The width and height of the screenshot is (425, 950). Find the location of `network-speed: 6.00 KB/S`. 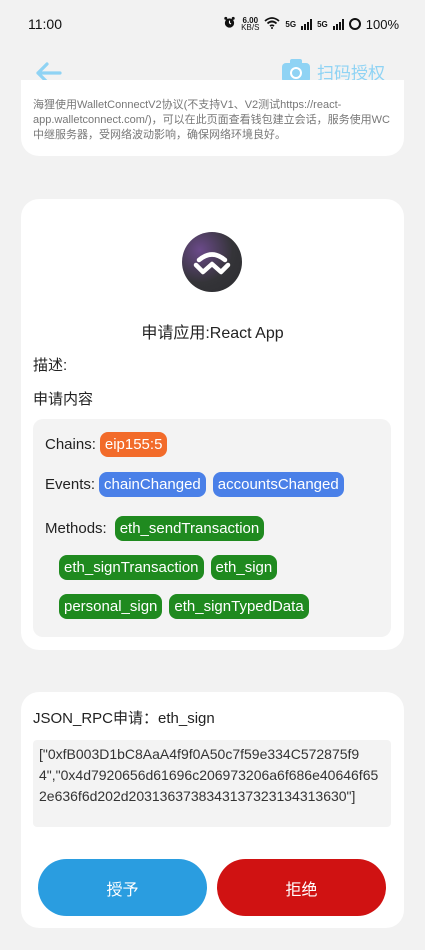

network-speed: 6.00 KB/S is located at coordinates (250, 24).